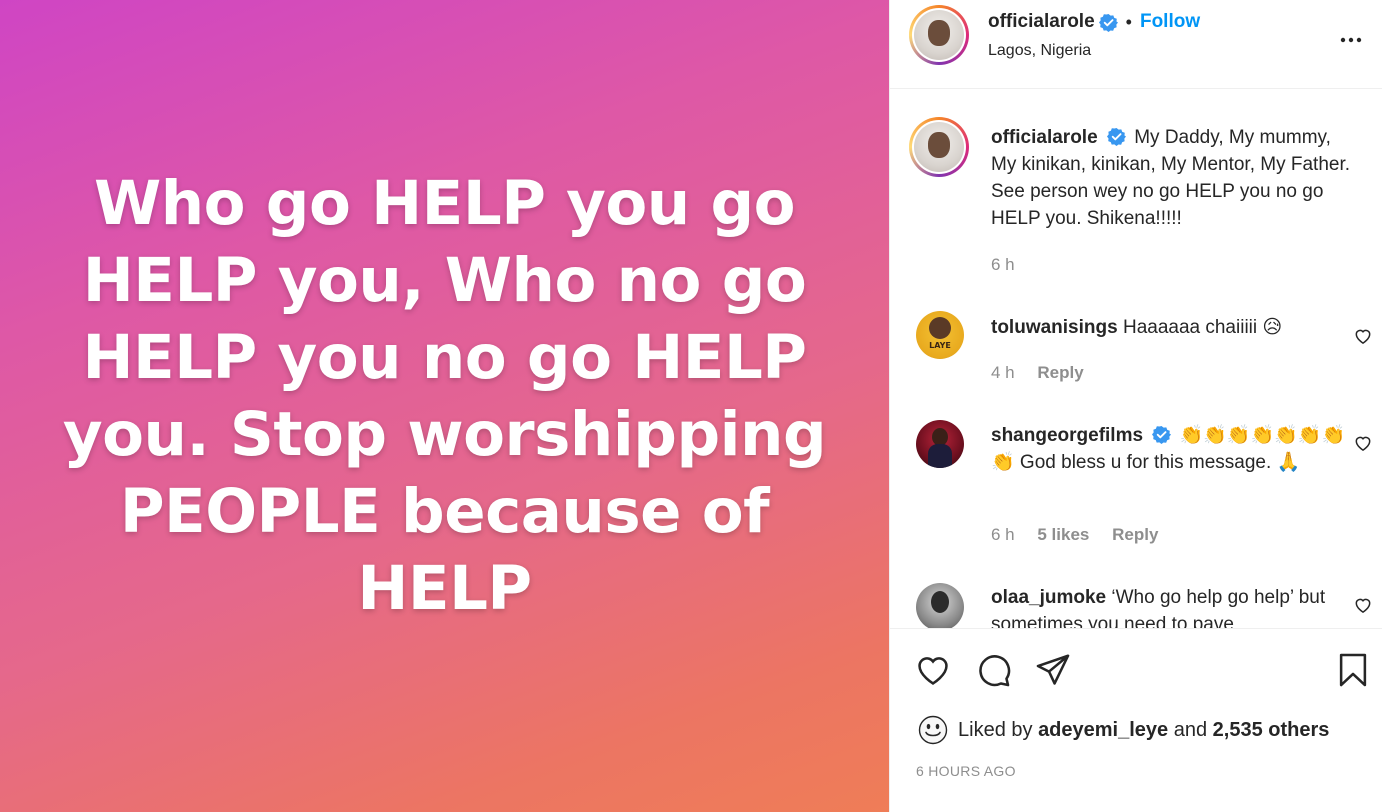 The height and width of the screenshot is (812, 1382). I want to click on caption-time: 6 h, so click(1003, 264).